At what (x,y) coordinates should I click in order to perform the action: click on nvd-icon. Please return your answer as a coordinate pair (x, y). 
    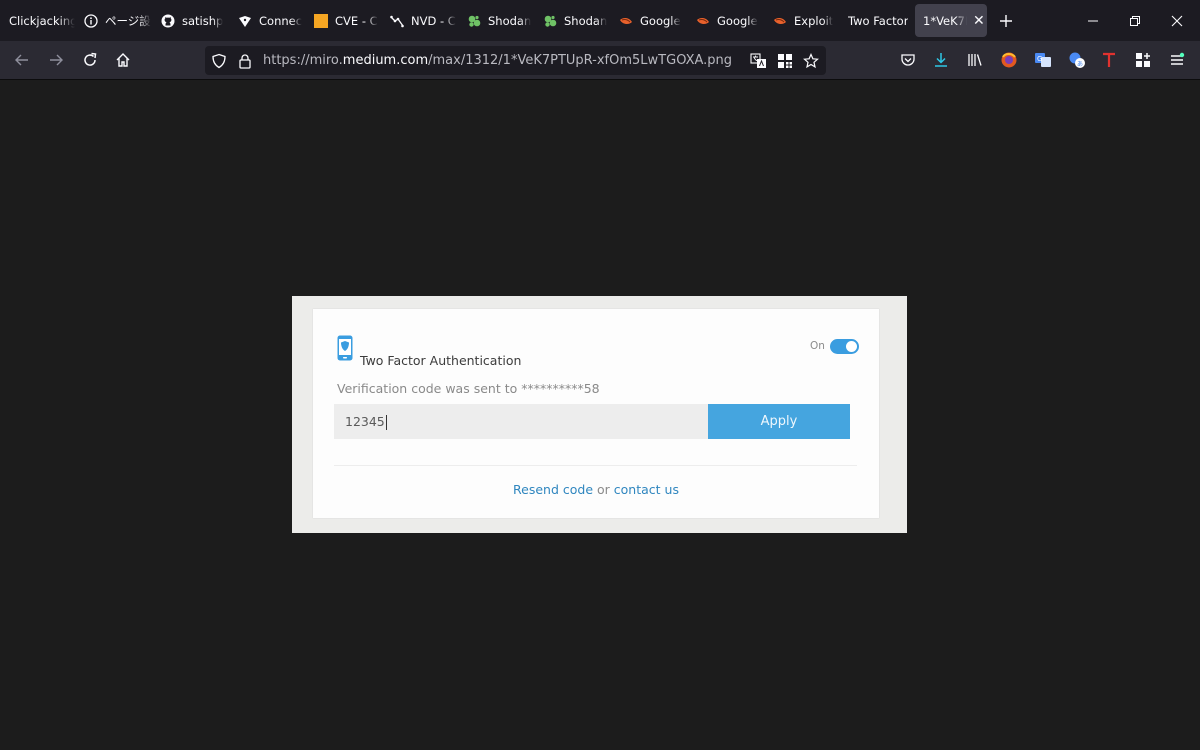
    Looking at the image, I should click on (397, 21).